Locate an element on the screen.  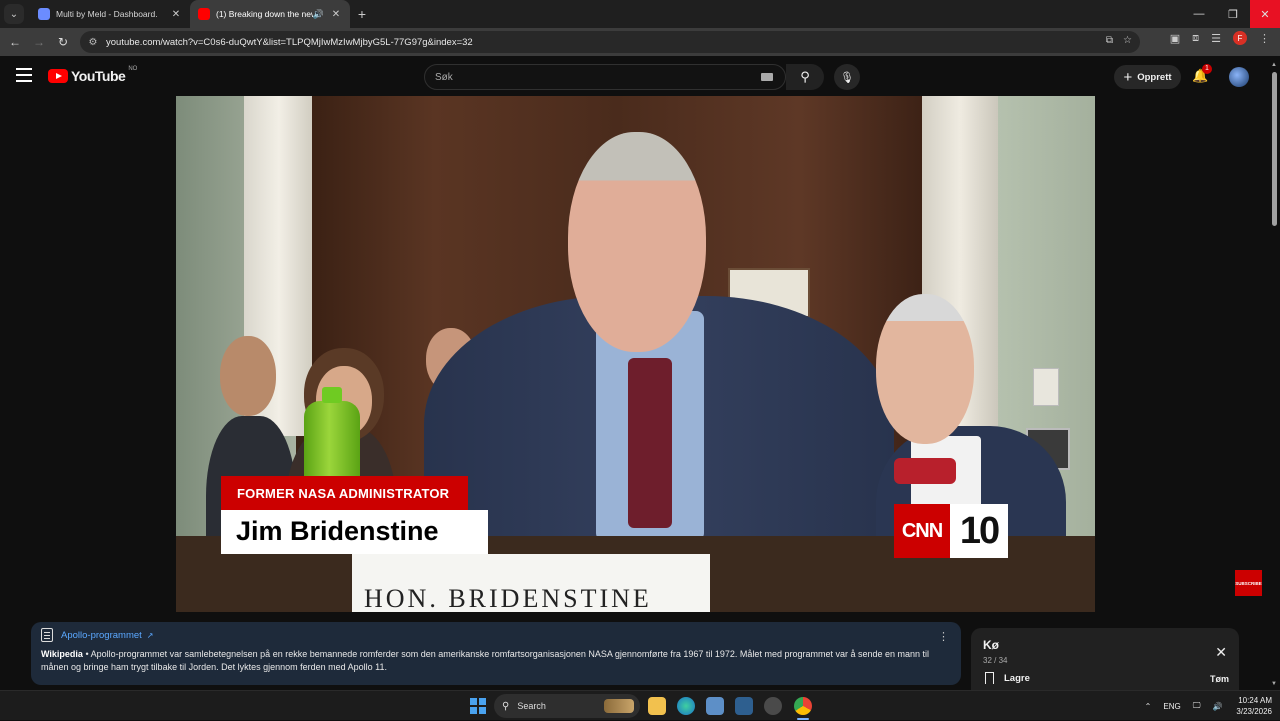
speaker-icon: 🔊 is located at coordinates (318, 14).